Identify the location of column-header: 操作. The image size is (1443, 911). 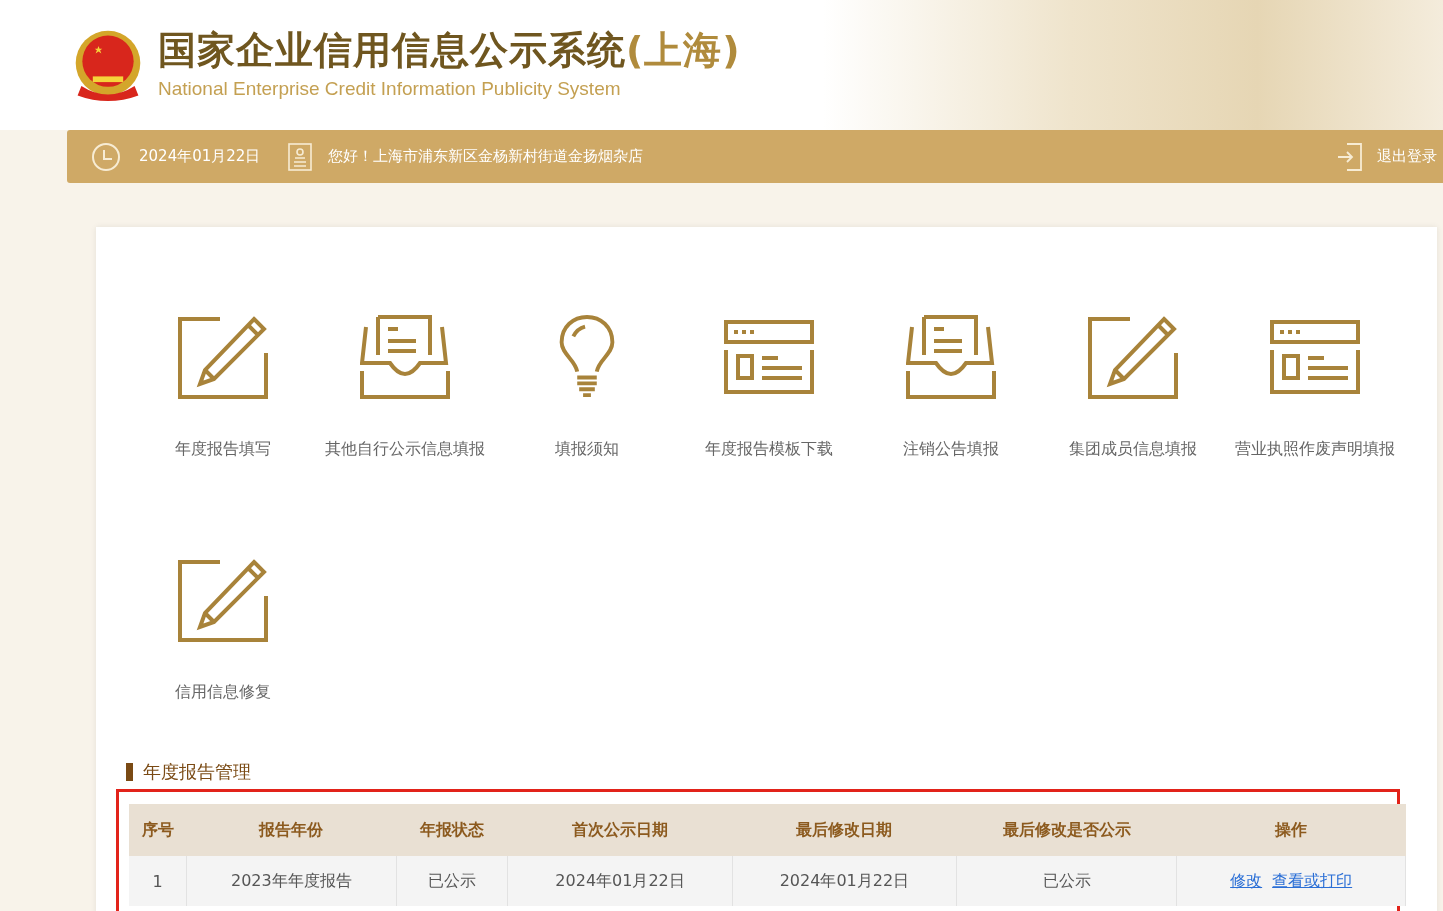
(1291, 830).